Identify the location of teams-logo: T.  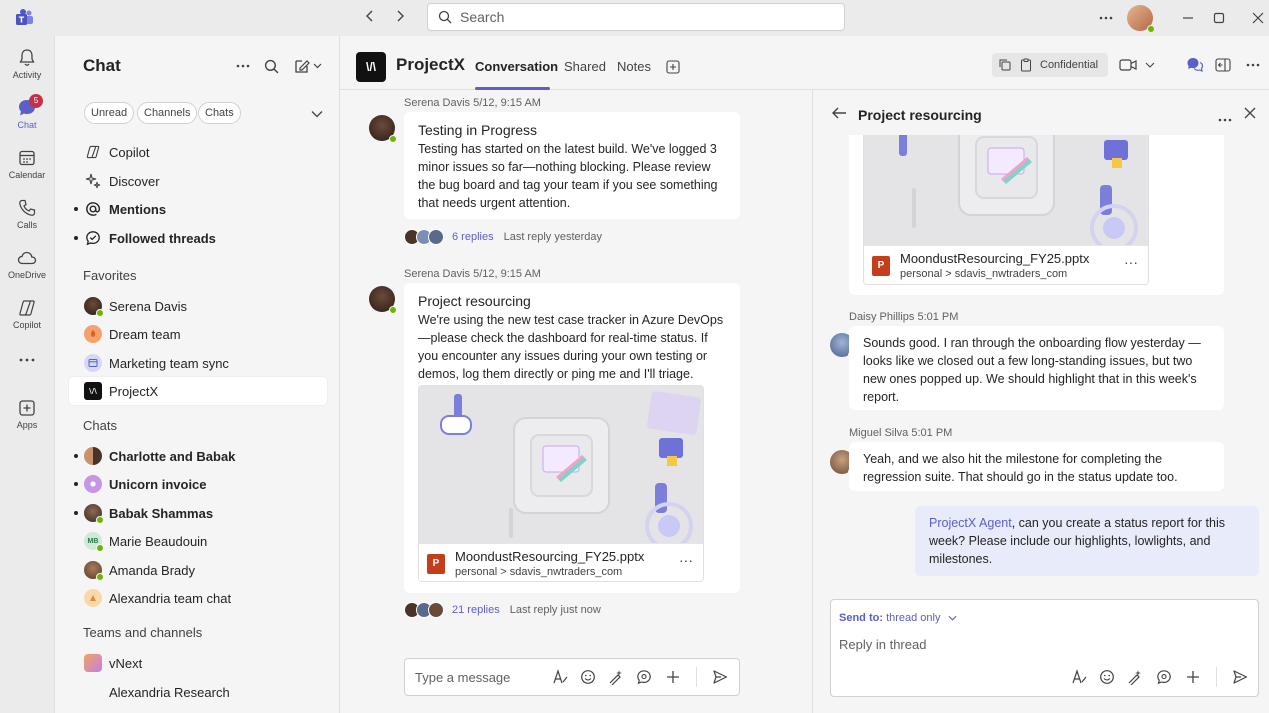
(24, 17).